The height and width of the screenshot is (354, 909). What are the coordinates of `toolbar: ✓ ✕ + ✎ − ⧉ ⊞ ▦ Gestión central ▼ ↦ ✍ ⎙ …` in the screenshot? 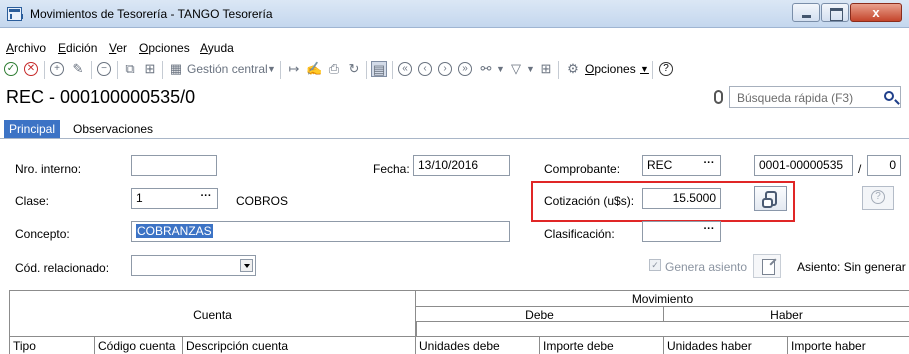 It's located at (454, 70).